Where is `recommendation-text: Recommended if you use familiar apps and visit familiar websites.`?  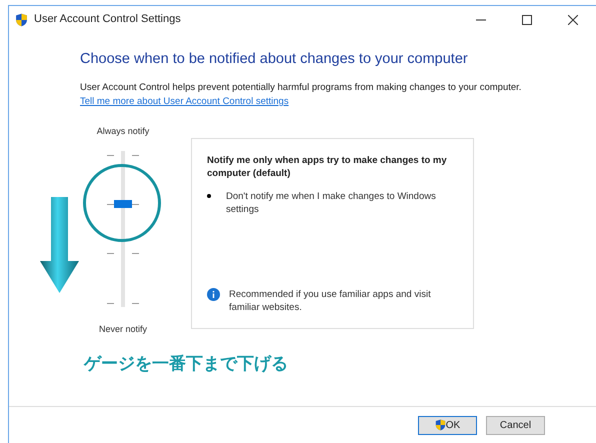 recommendation-text: Recommended if you use familiar apps and visit familiar websites. is located at coordinates (330, 301).